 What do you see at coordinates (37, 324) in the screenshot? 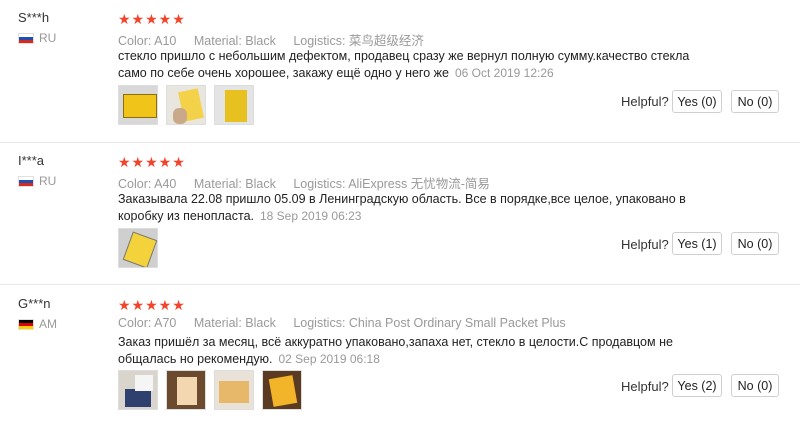
I see `buyer-country: AM` at bounding box center [37, 324].